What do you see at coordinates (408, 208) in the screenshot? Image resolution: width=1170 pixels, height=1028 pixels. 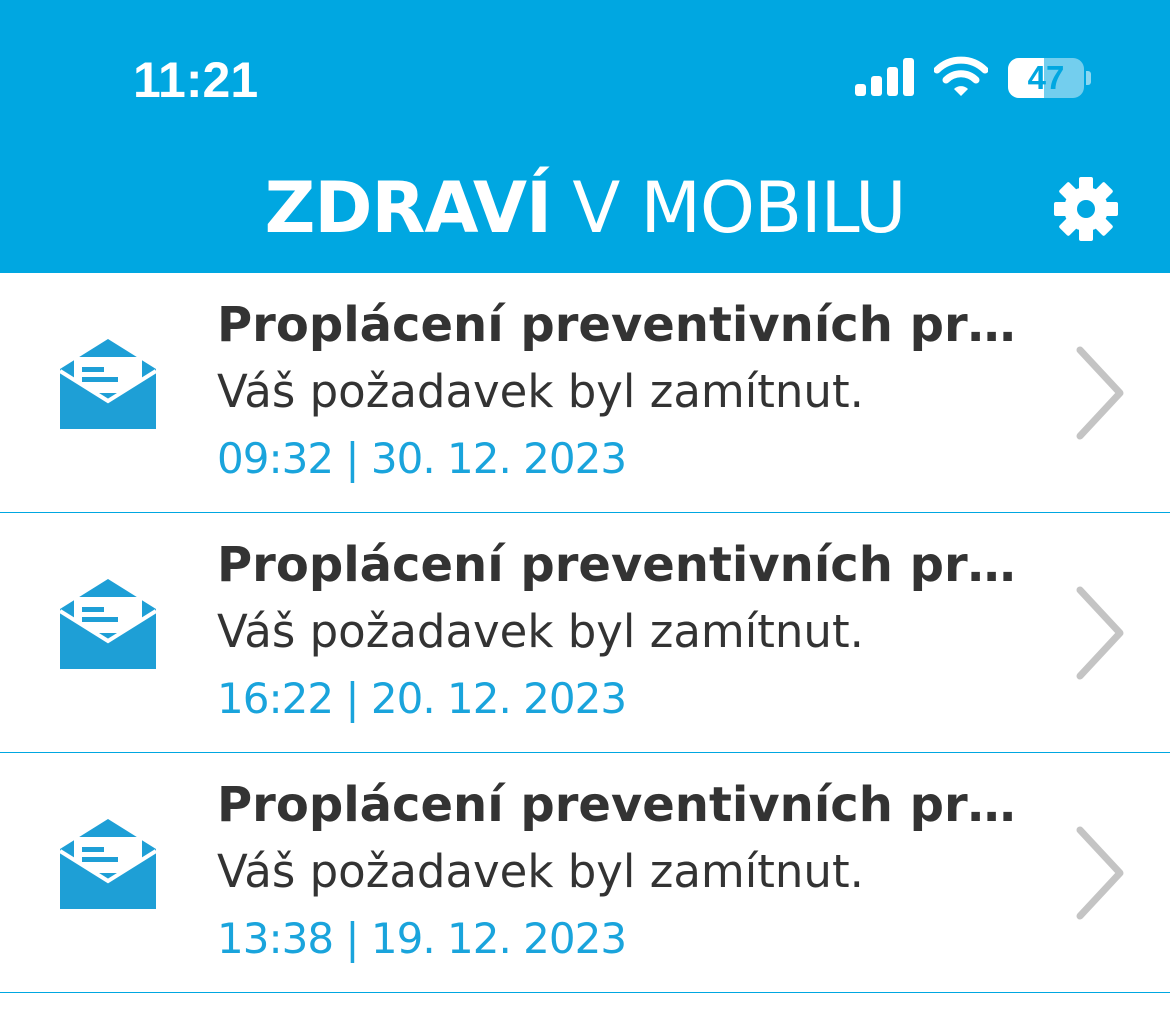 I see `app-title-bold: ZDRAVÍ` at bounding box center [408, 208].